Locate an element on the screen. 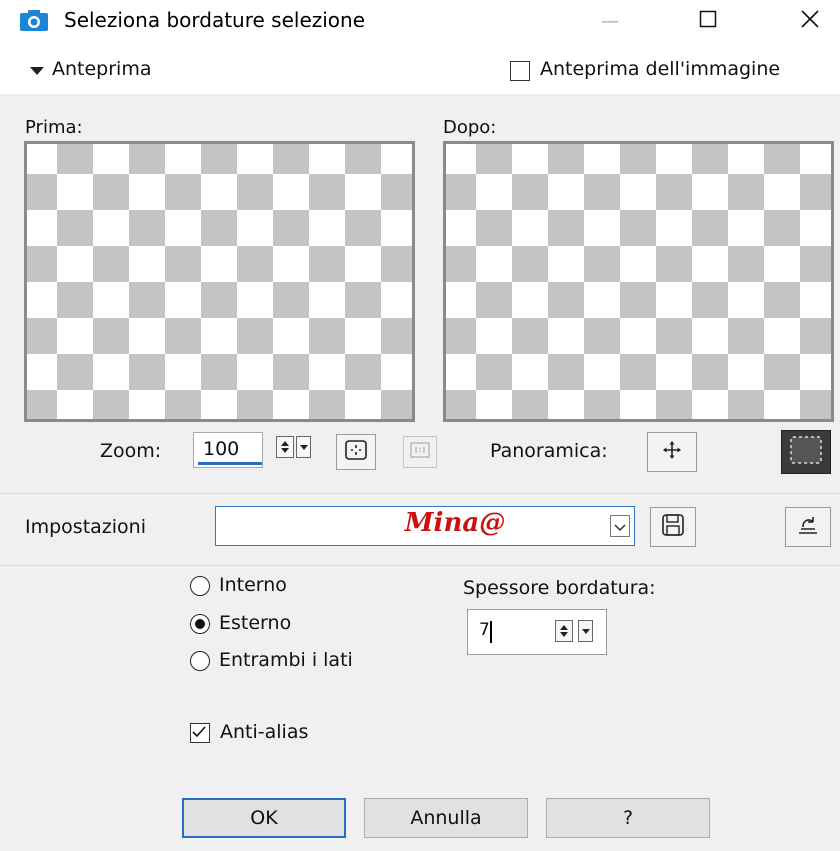 This screenshot has height=851, width=840. checkmark-icon is located at coordinates (199, 732).